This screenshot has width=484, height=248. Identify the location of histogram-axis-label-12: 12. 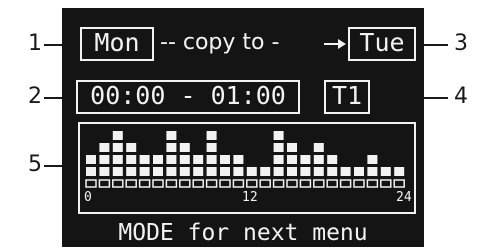
(250, 197).